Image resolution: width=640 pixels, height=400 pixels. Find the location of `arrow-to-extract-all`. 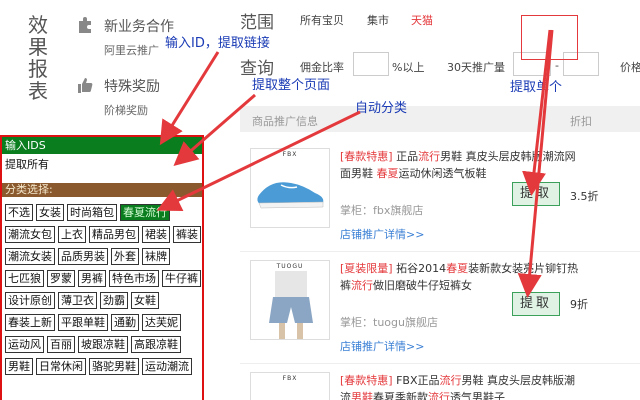

arrow-to-extract-all is located at coordinates (214, 129).